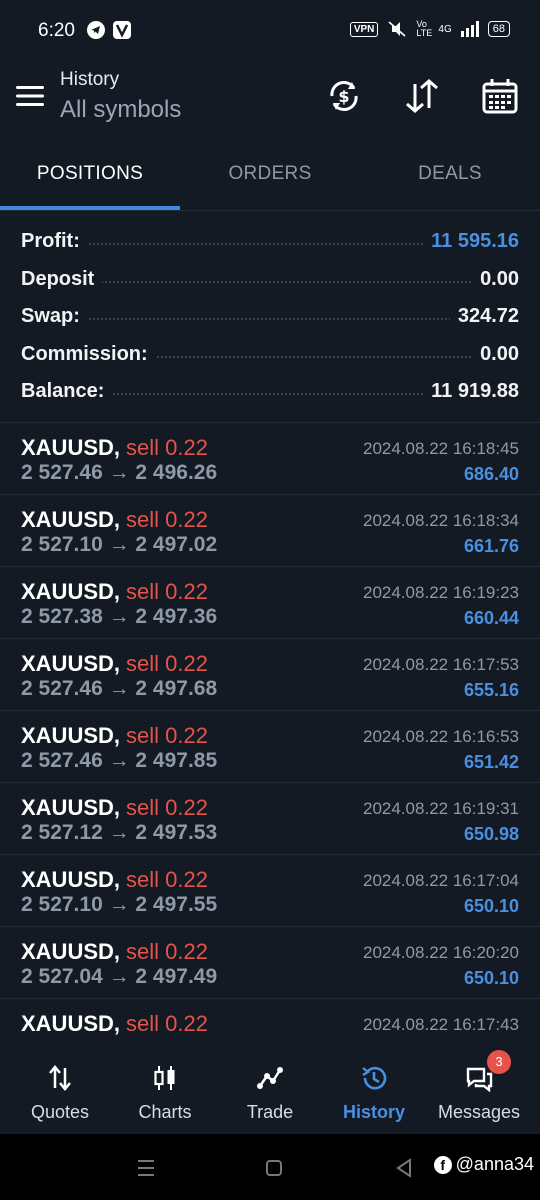  What do you see at coordinates (270, 241) in the screenshot?
I see `summary-row-profit: Profit: 11 595.16` at bounding box center [270, 241].